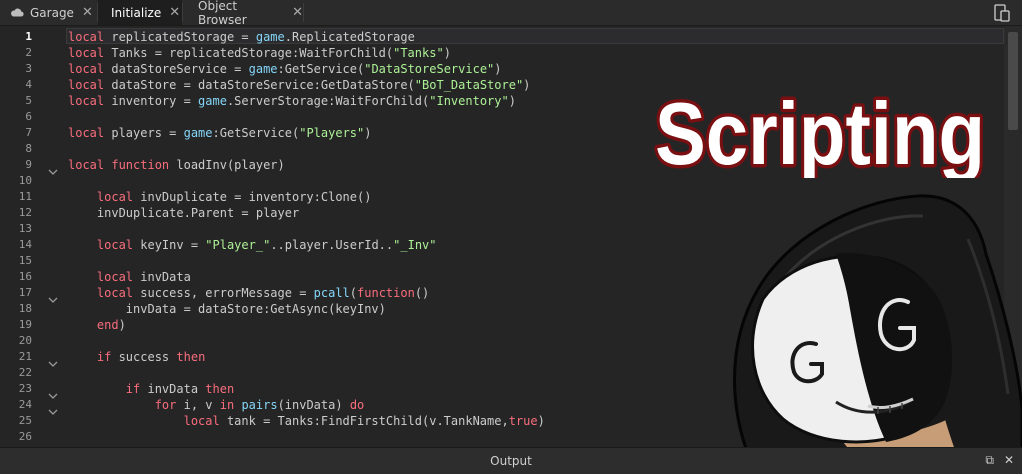 The image size is (1022, 474). What do you see at coordinates (25, 292) in the screenshot?
I see `line-number: 17` at bounding box center [25, 292].